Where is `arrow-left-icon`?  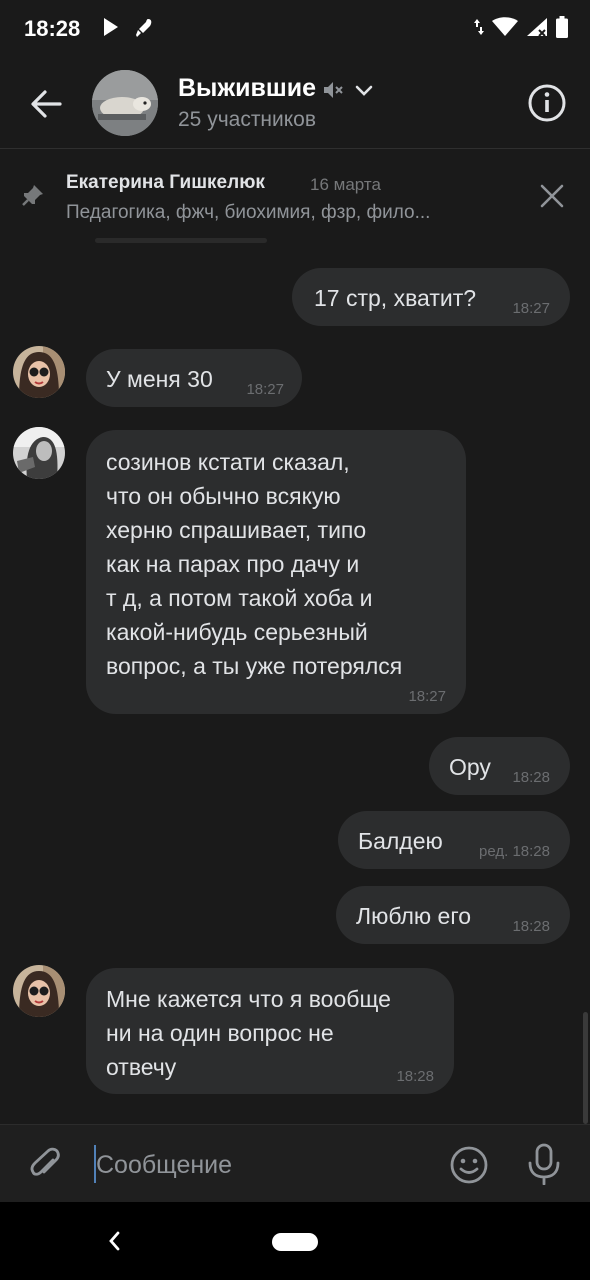 arrow-left-icon is located at coordinates (46, 104).